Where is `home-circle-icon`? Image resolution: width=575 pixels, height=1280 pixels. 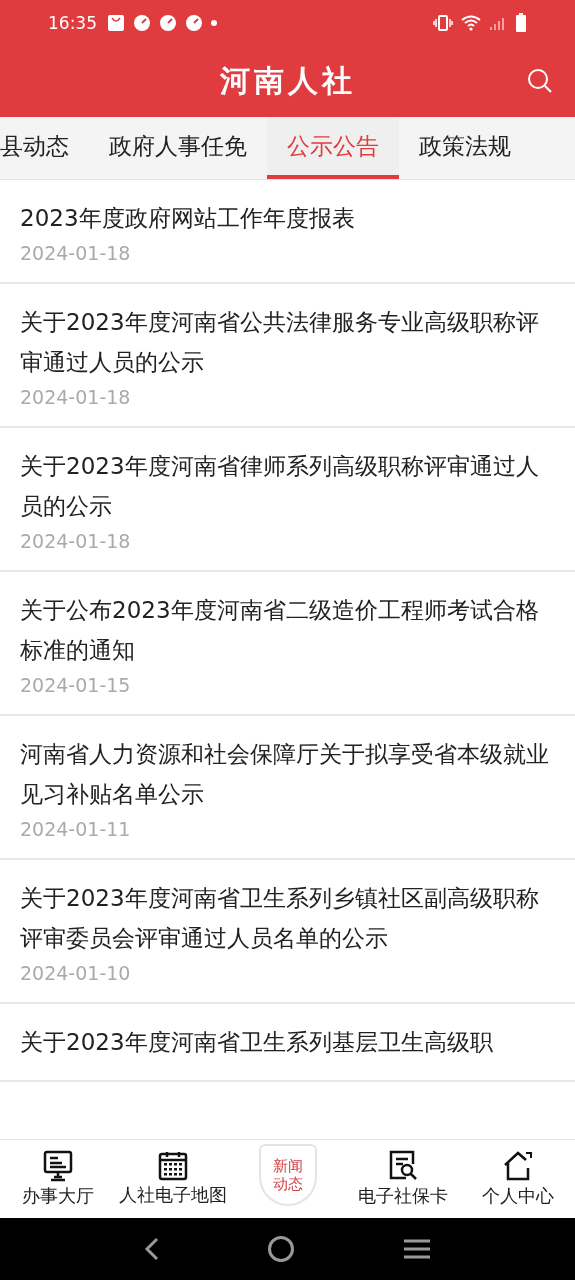 home-circle-icon is located at coordinates (281, 1249).